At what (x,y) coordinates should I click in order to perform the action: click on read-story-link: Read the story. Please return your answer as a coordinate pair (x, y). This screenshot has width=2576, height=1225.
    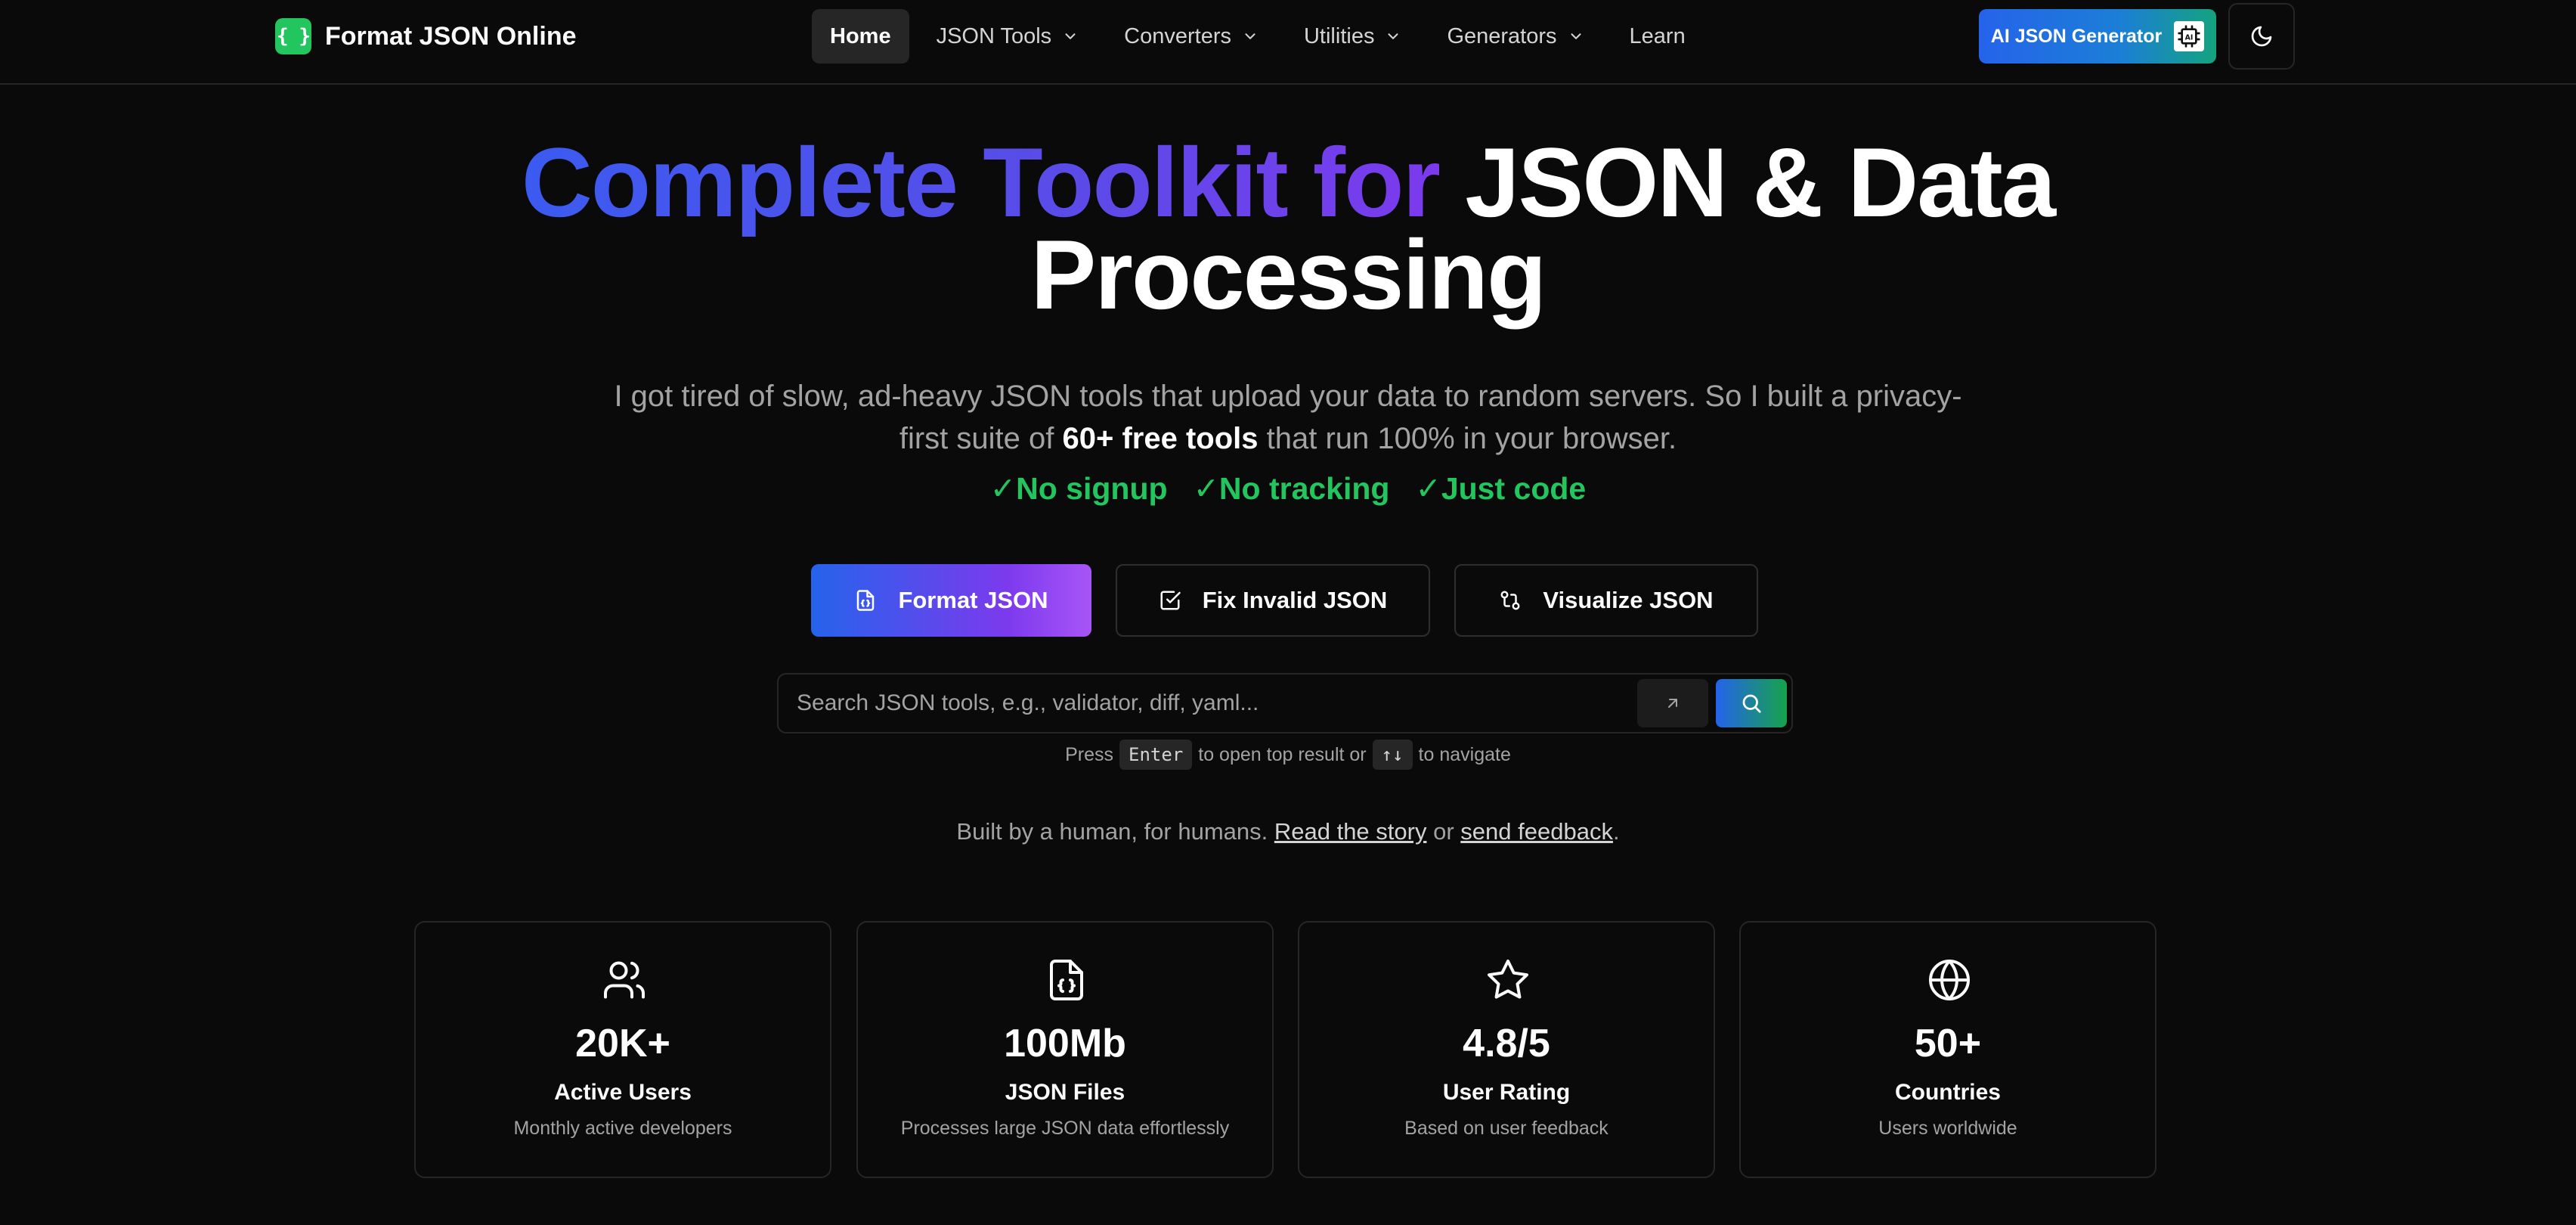
    Looking at the image, I should click on (1350, 831).